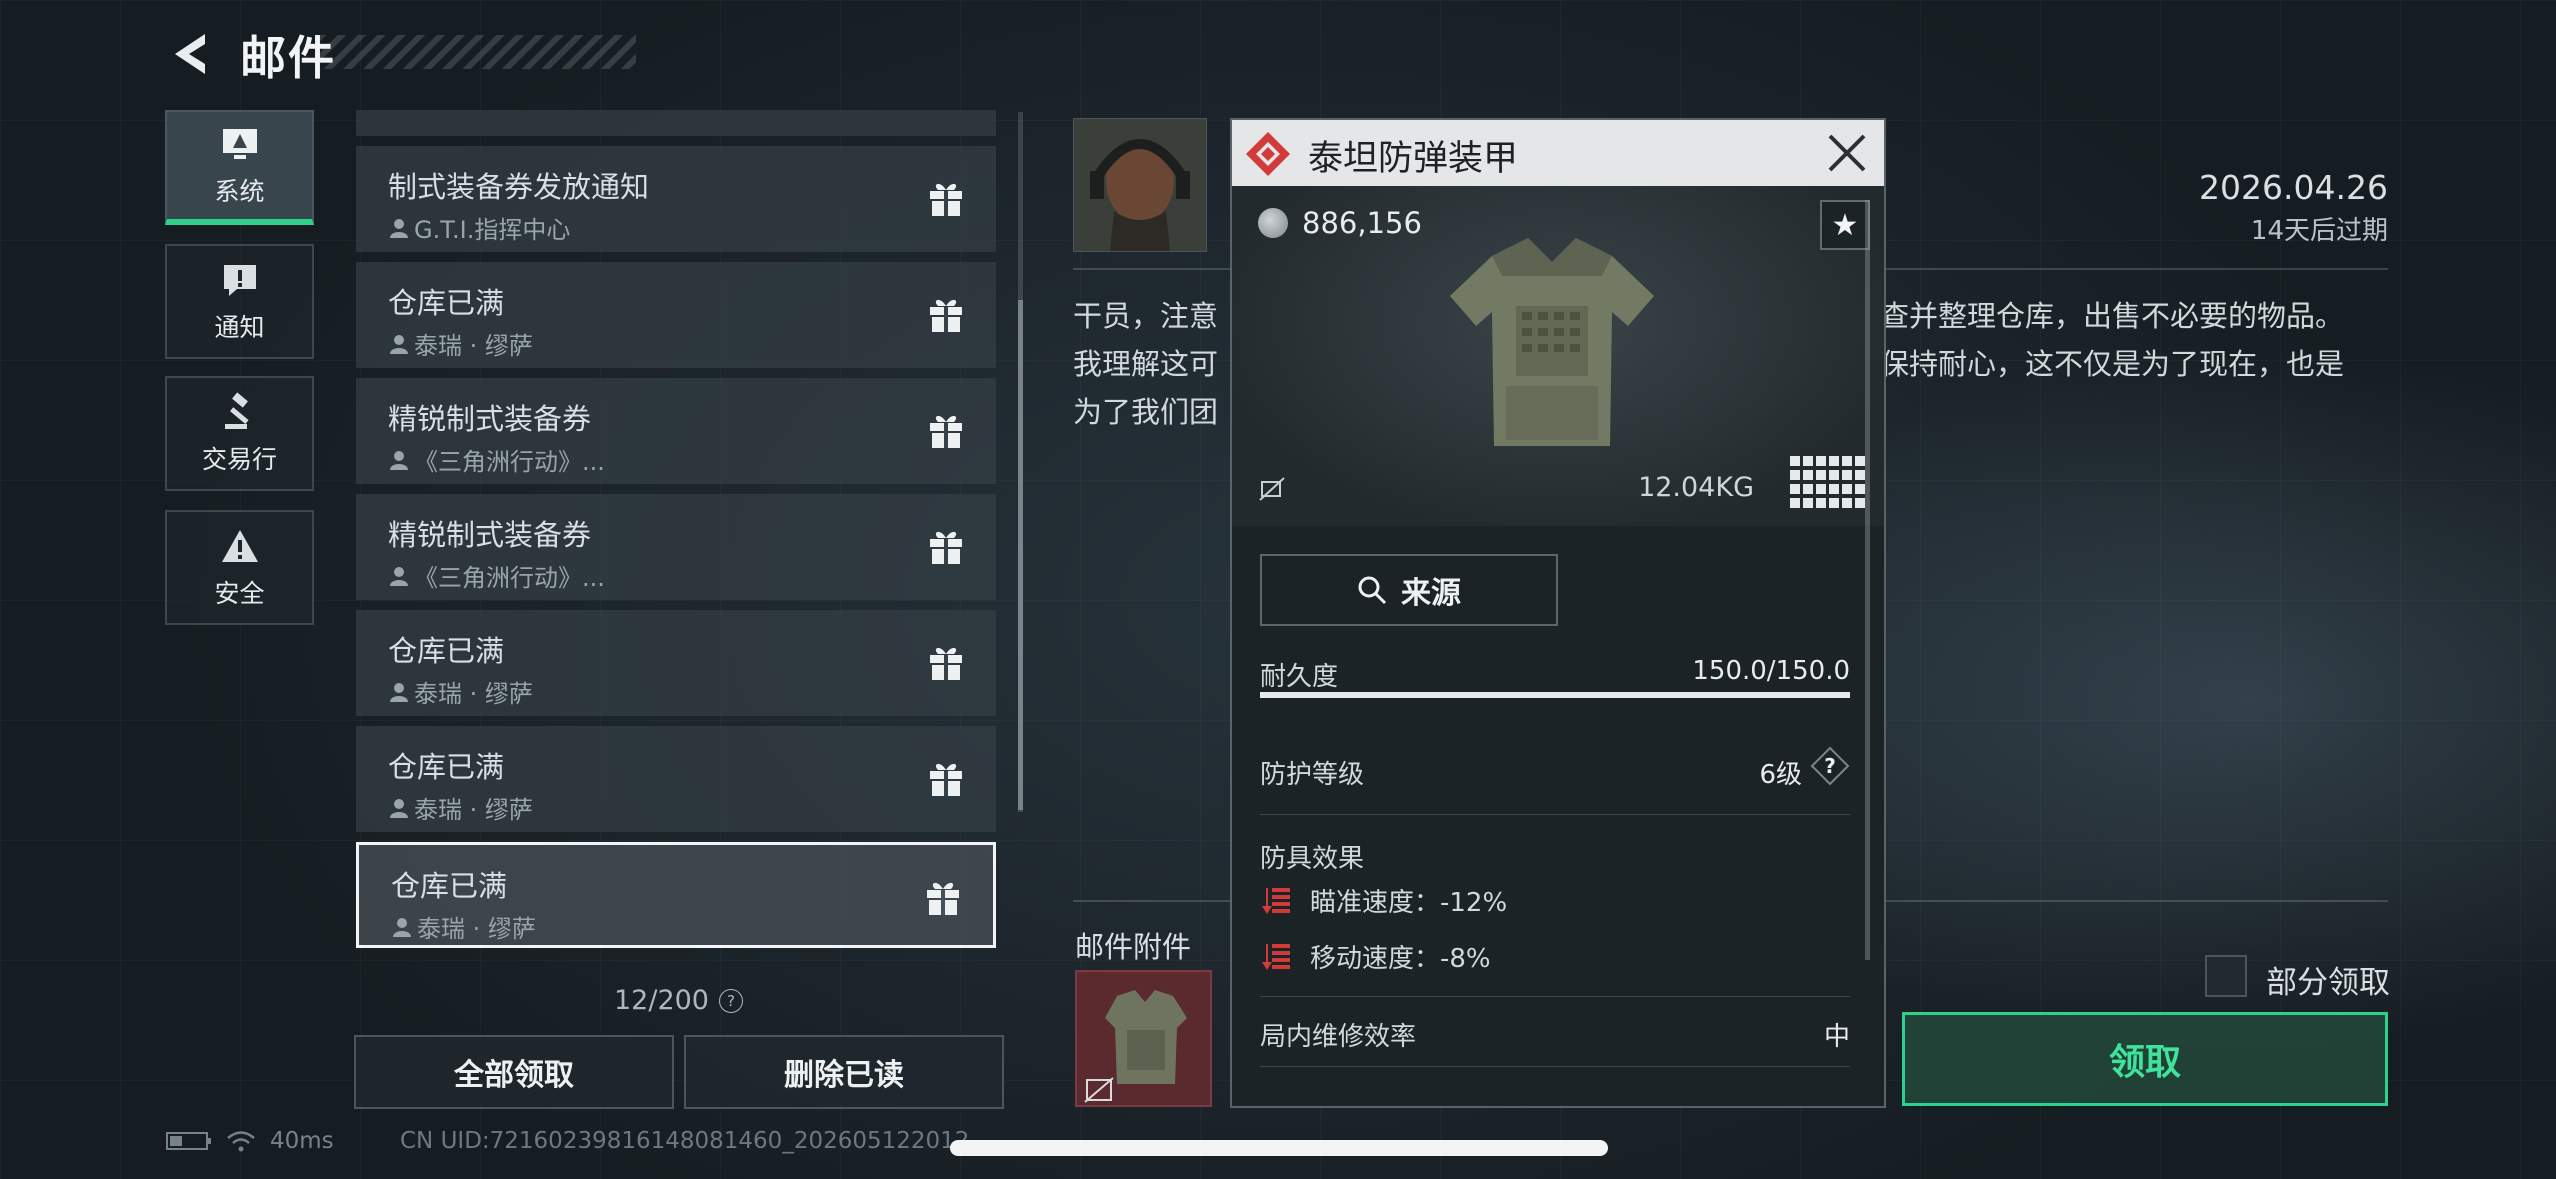 The height and width of the screenshot is (1179, 2556). Describe the element at coordinates (1555, 1066) in the screenshot. I see `divider` at that location.